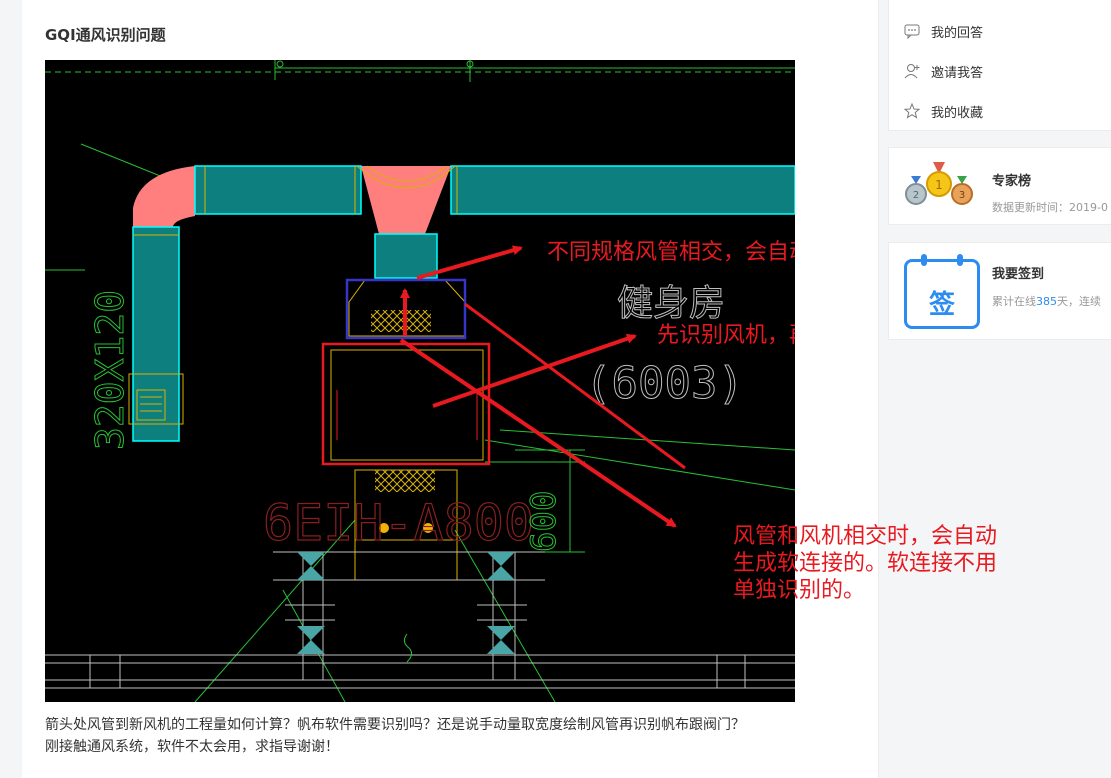 This screenshot has height=778, width=1111. I want to click on height-dimension-label: 600, so click(544, 521).